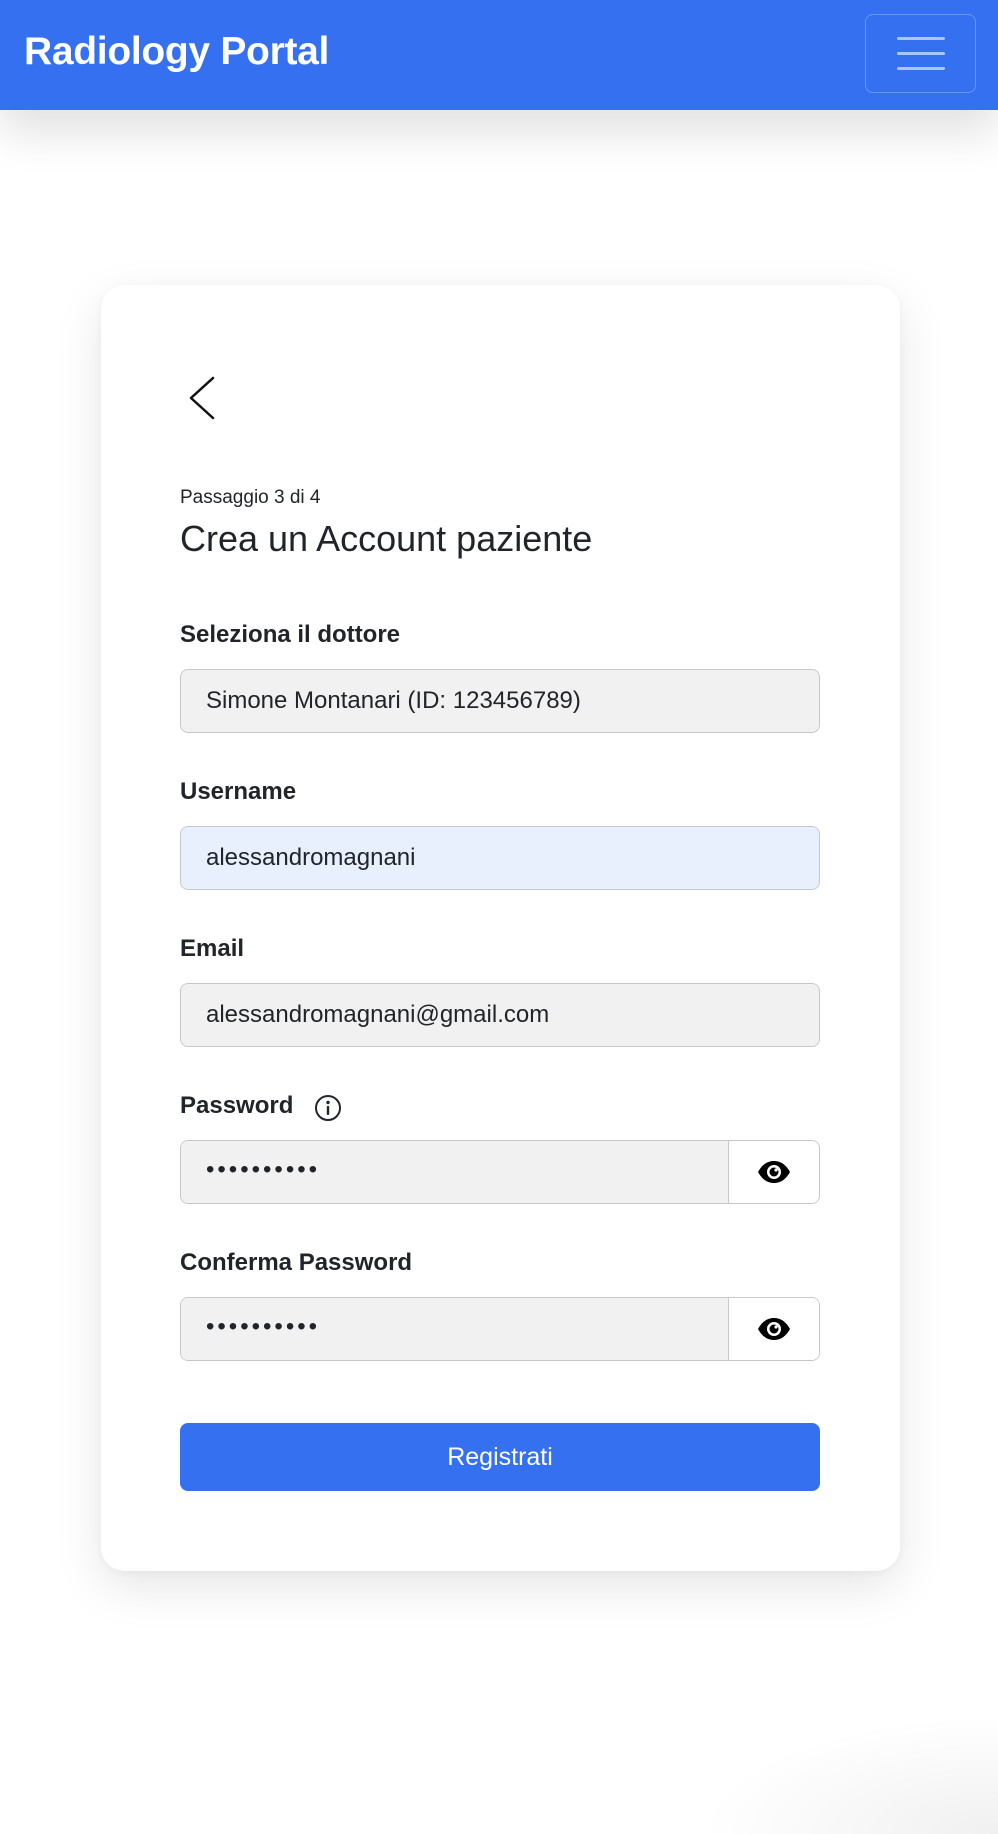  What do you see at coordinates (455, 1329) in the screenshot?
I see `confirm-password-input: ••••••••••` at bounding box center [455, 1329].